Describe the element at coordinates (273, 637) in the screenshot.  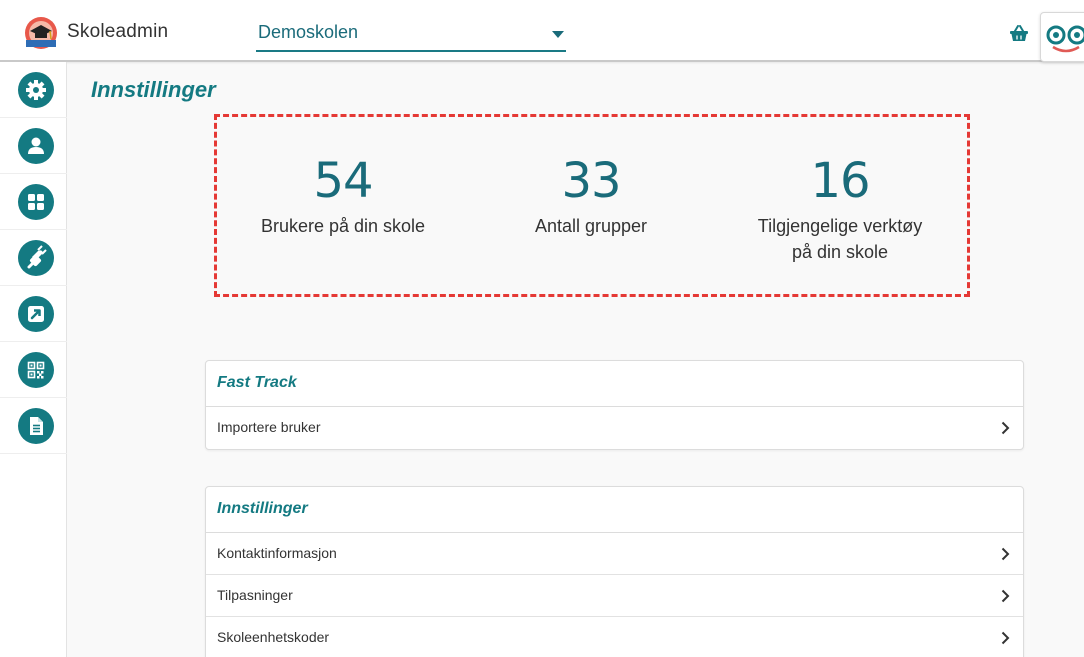
I see `list-item-label: Skoleenhetskoder` at that location.